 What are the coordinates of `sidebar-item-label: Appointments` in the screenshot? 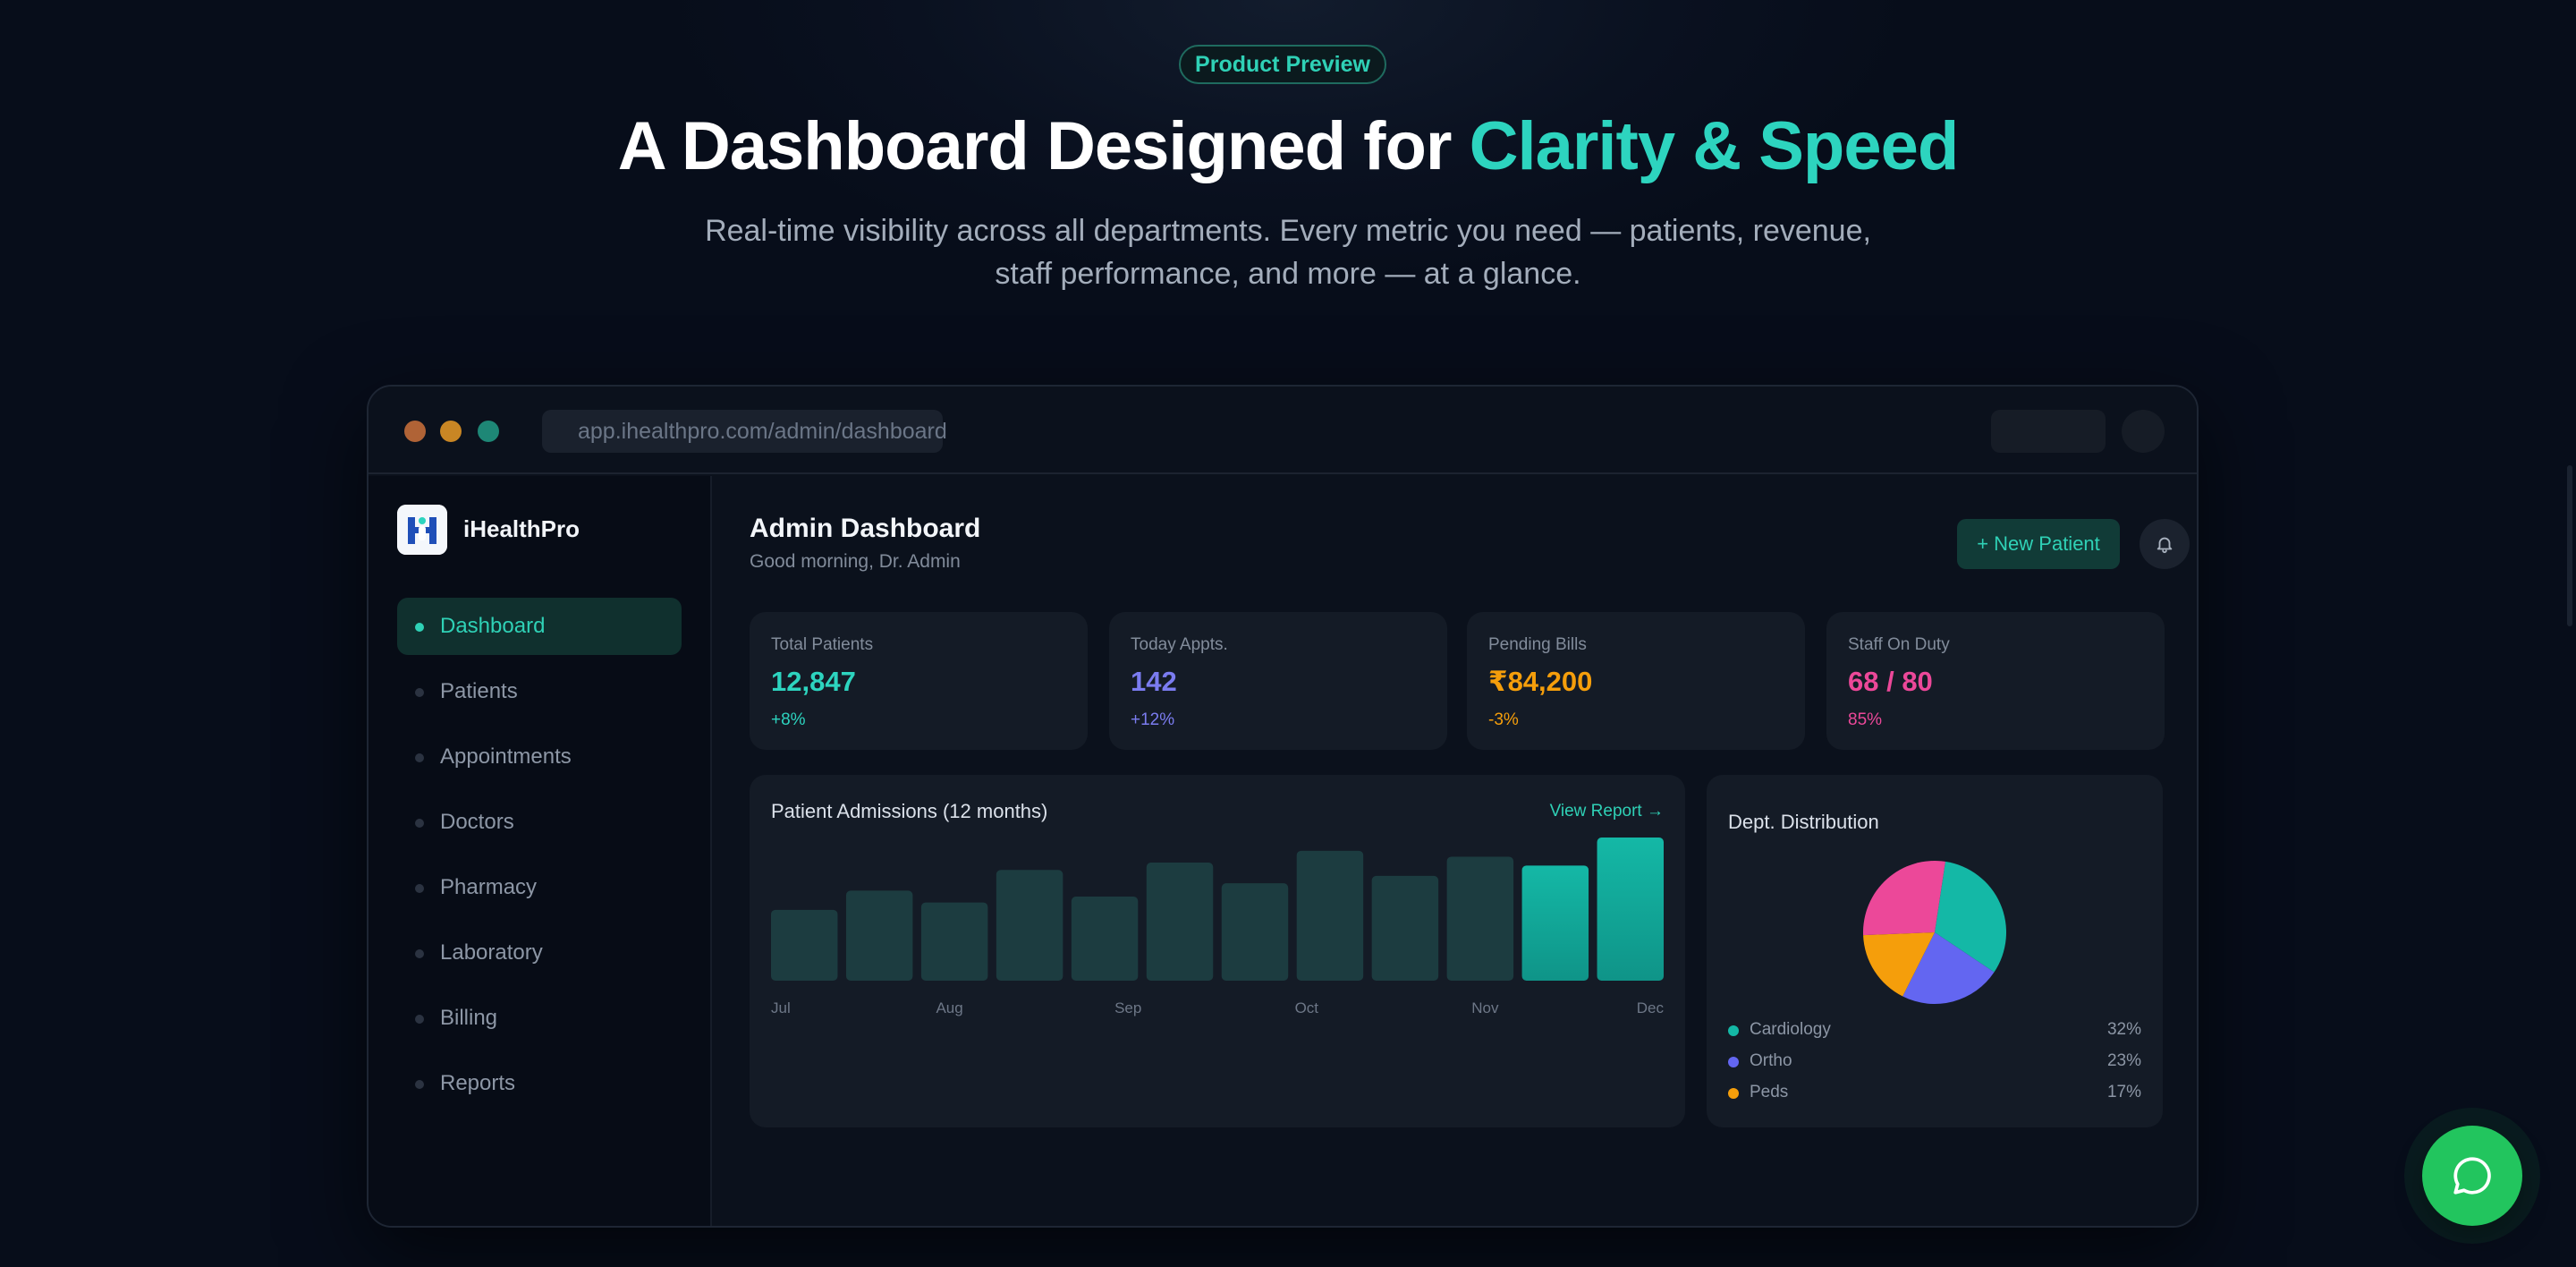 It's located at (506, 756).